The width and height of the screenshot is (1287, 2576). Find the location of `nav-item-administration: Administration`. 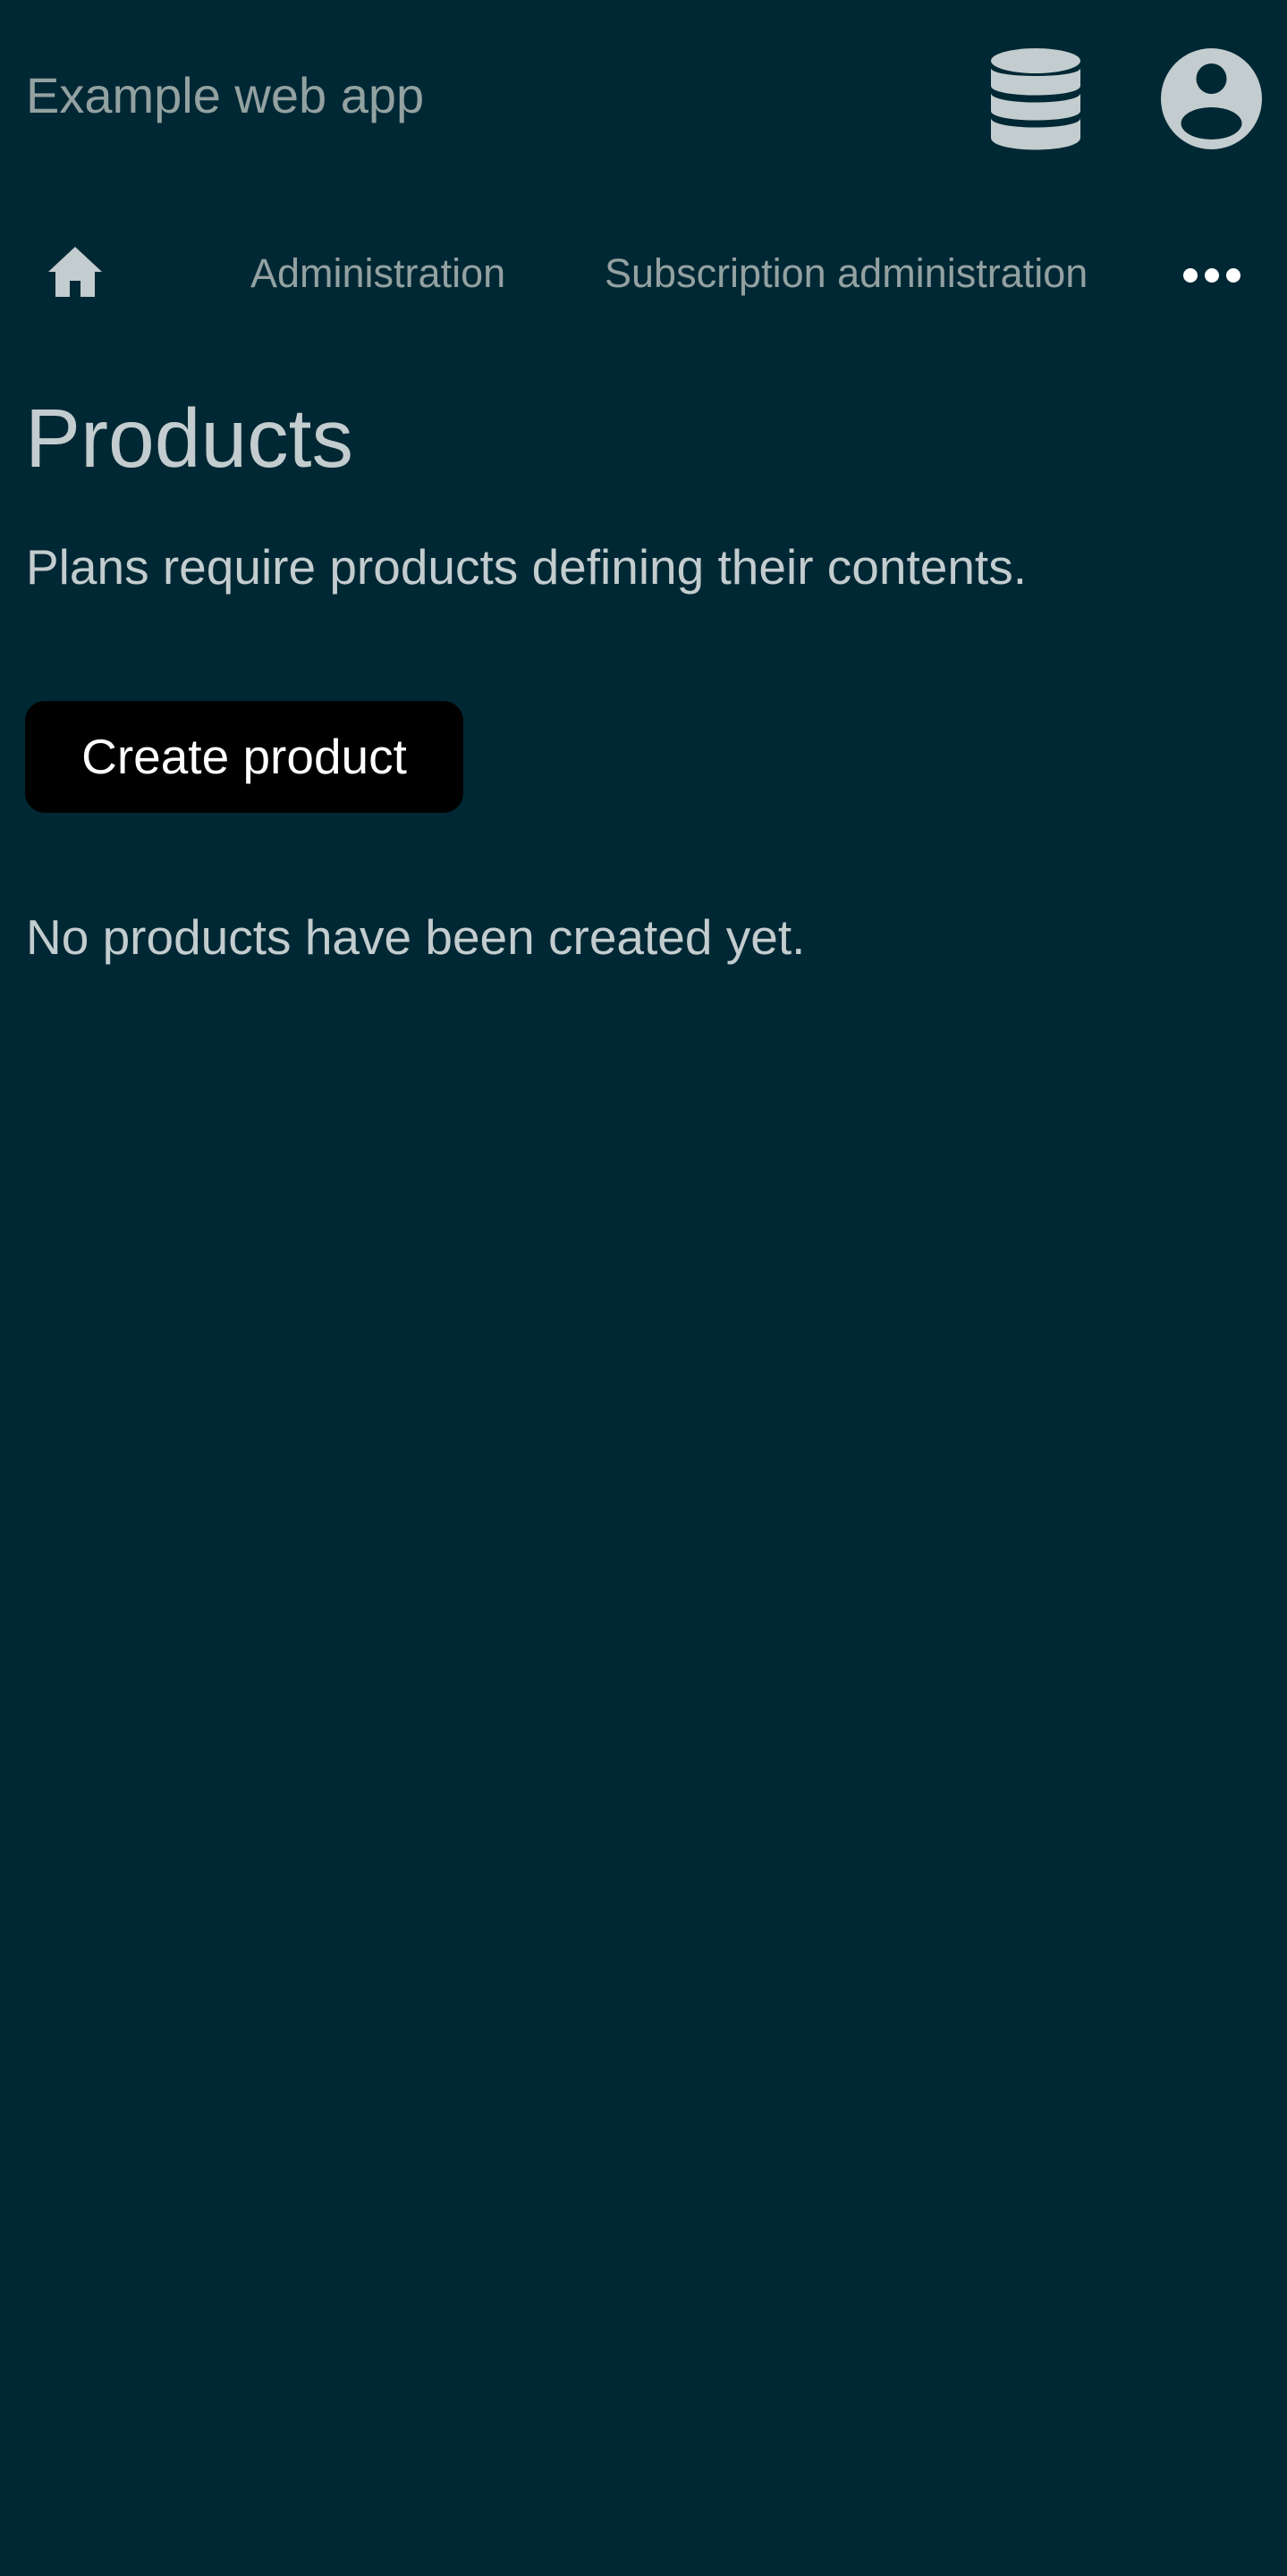

nav-item-administration: Administration is located at coordinates (377, 274).